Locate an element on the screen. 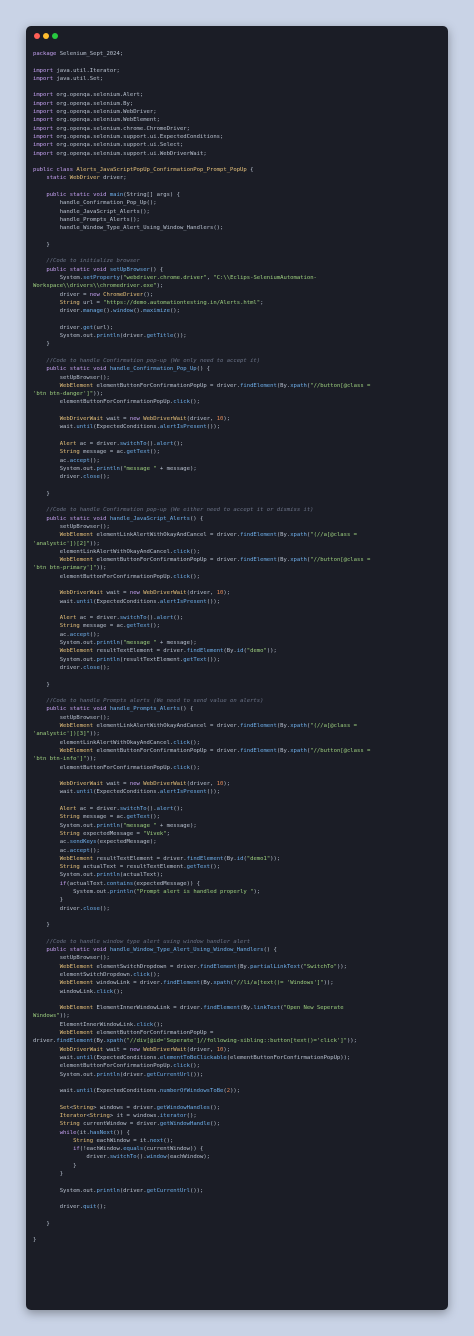 Image resolution: width=474 pixels, height=1336 pixels. code-token: (driver. is located at coordinates (133, 336).